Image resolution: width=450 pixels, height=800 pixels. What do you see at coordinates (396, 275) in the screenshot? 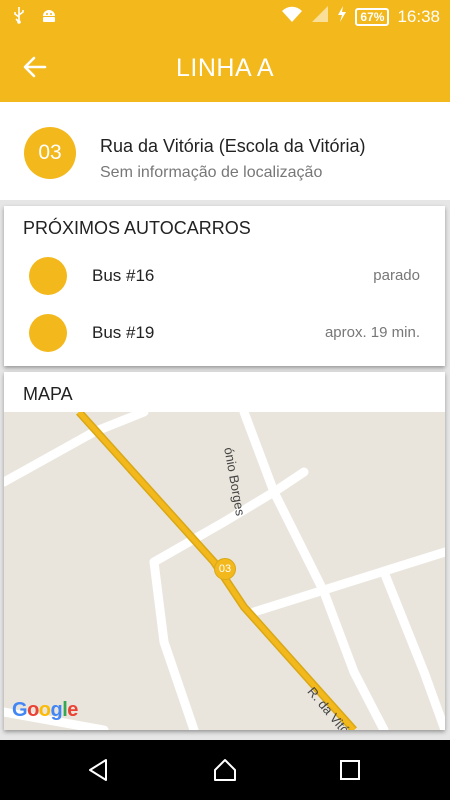
I see `bus-status: parado` at bounding box center [396, 275].